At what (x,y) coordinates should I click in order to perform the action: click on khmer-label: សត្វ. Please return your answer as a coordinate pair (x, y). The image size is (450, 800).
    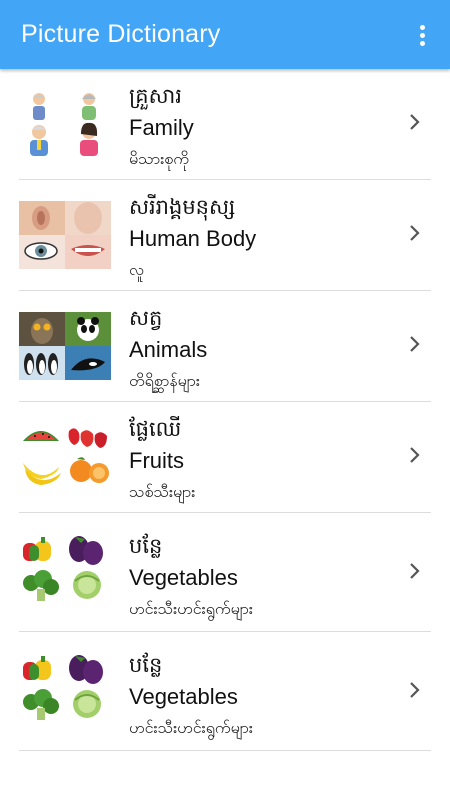
    Looking at the image, I should click on (146, 318).